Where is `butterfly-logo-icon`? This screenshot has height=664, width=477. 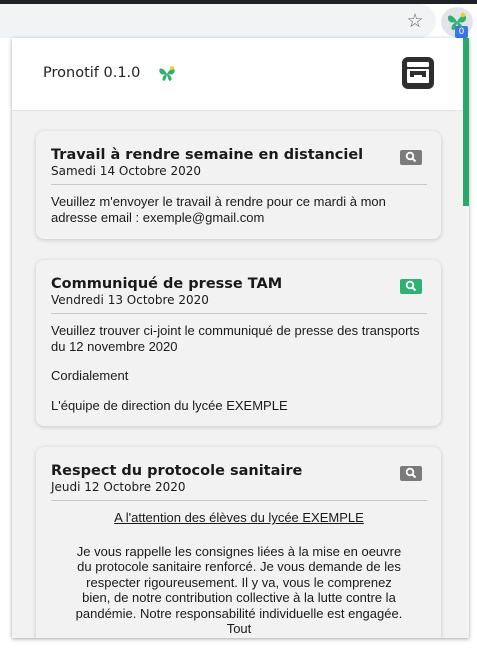 butterfly-logo-icon is located at coordinates (167, 73).